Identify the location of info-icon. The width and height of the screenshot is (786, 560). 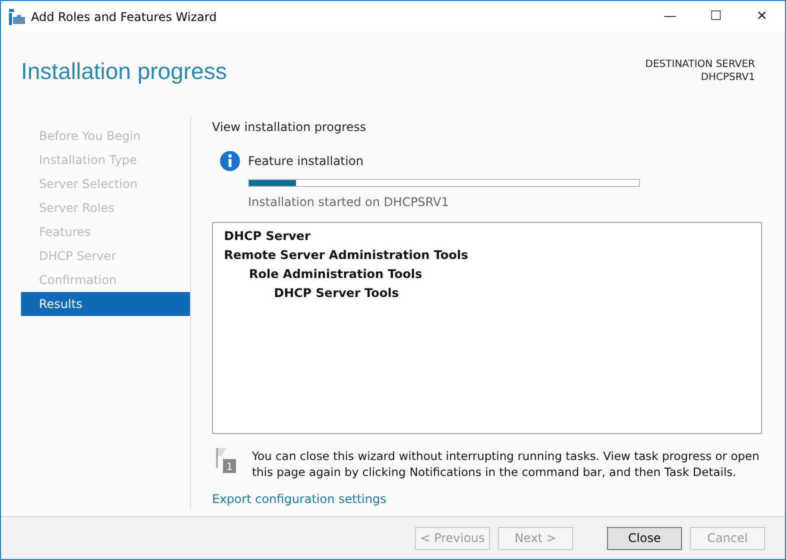
(230, 161).